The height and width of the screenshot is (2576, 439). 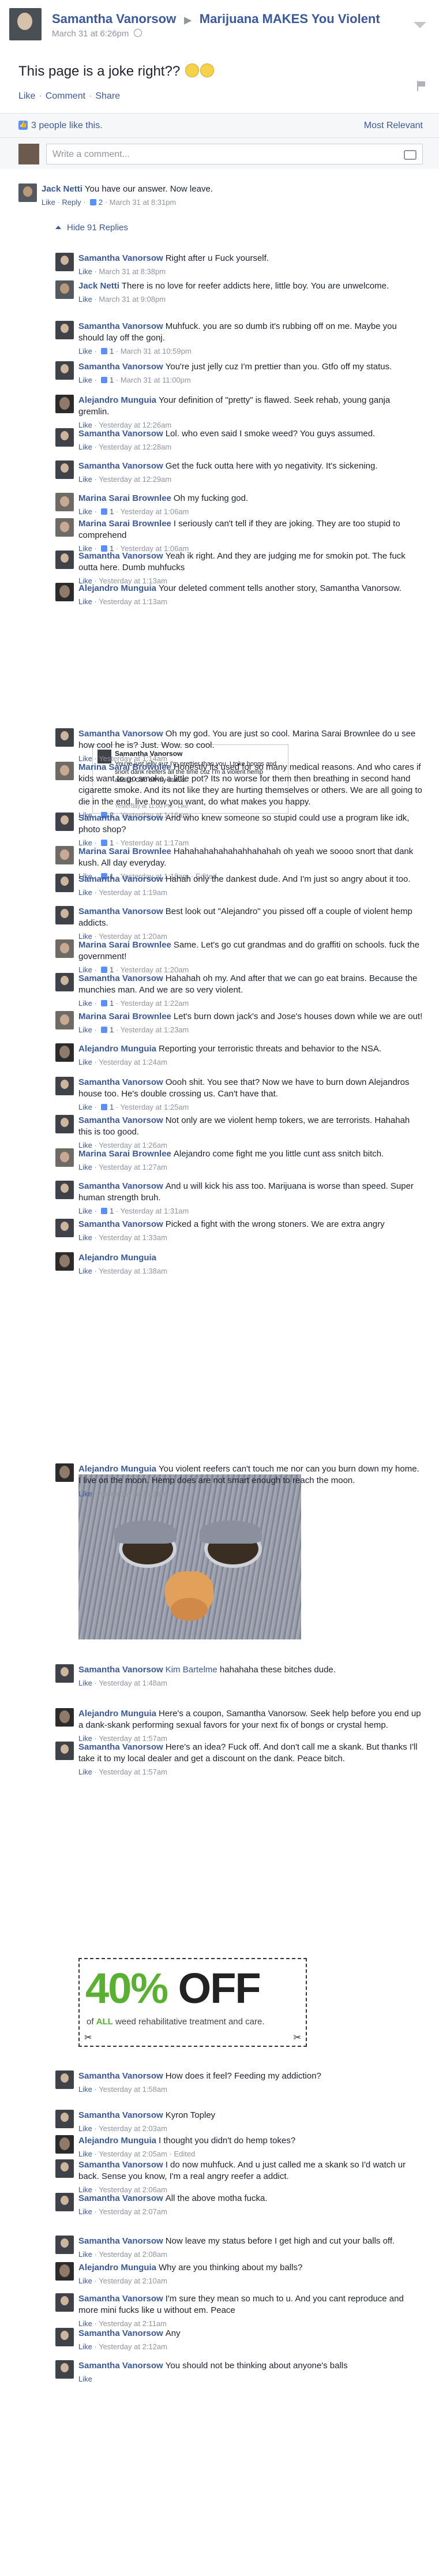 I want to click on camera-icon, so click(x=410, y=155).